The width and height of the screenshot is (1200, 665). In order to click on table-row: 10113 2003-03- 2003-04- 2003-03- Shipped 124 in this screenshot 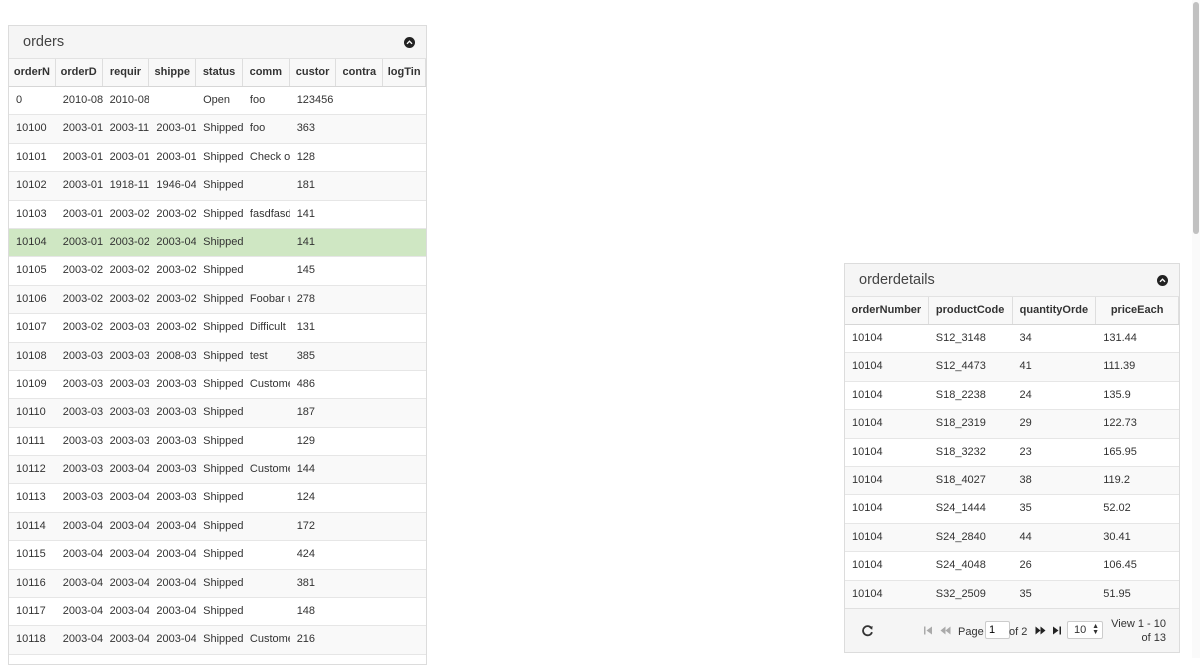, I will do `click(217, 498)`.